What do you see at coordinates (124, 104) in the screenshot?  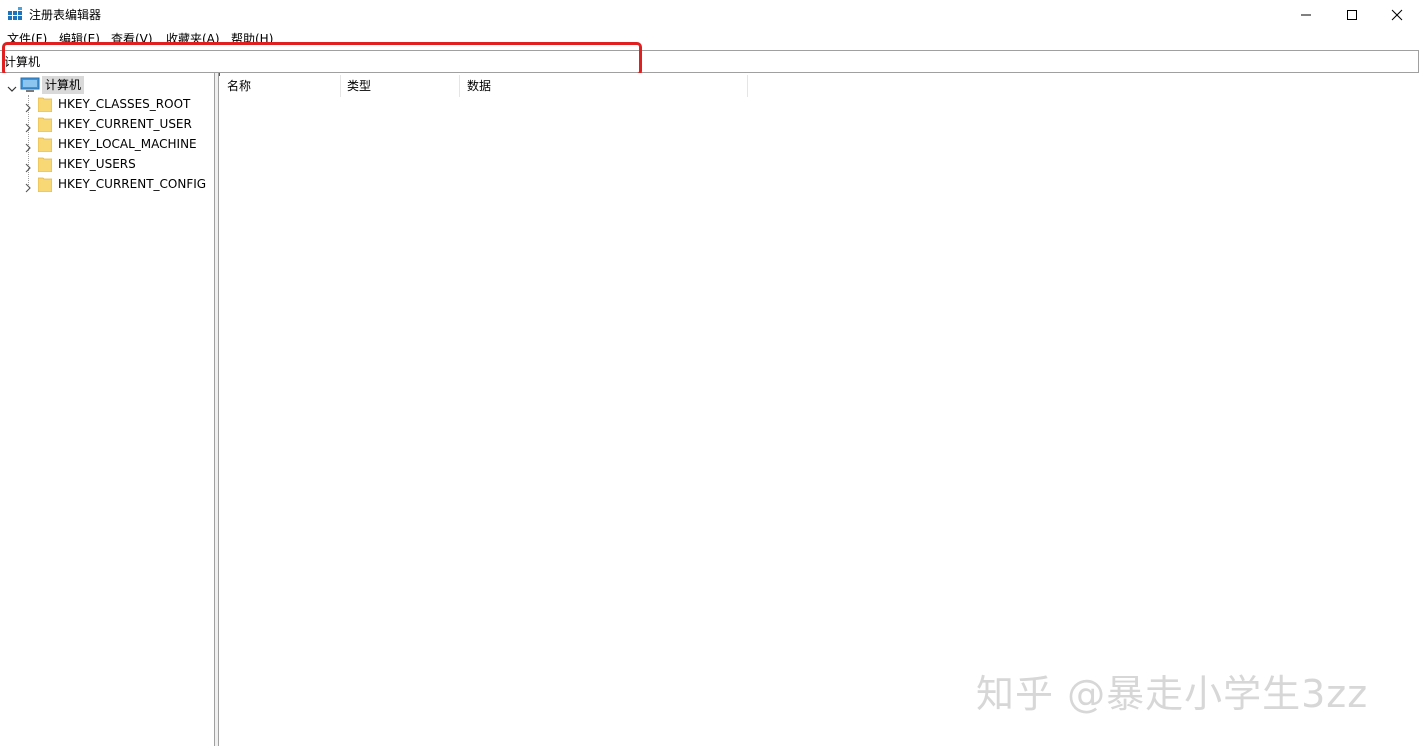 I see `tree-node-label: HKEY_CLASSES_ROOT` at bounding box center [124, 104].